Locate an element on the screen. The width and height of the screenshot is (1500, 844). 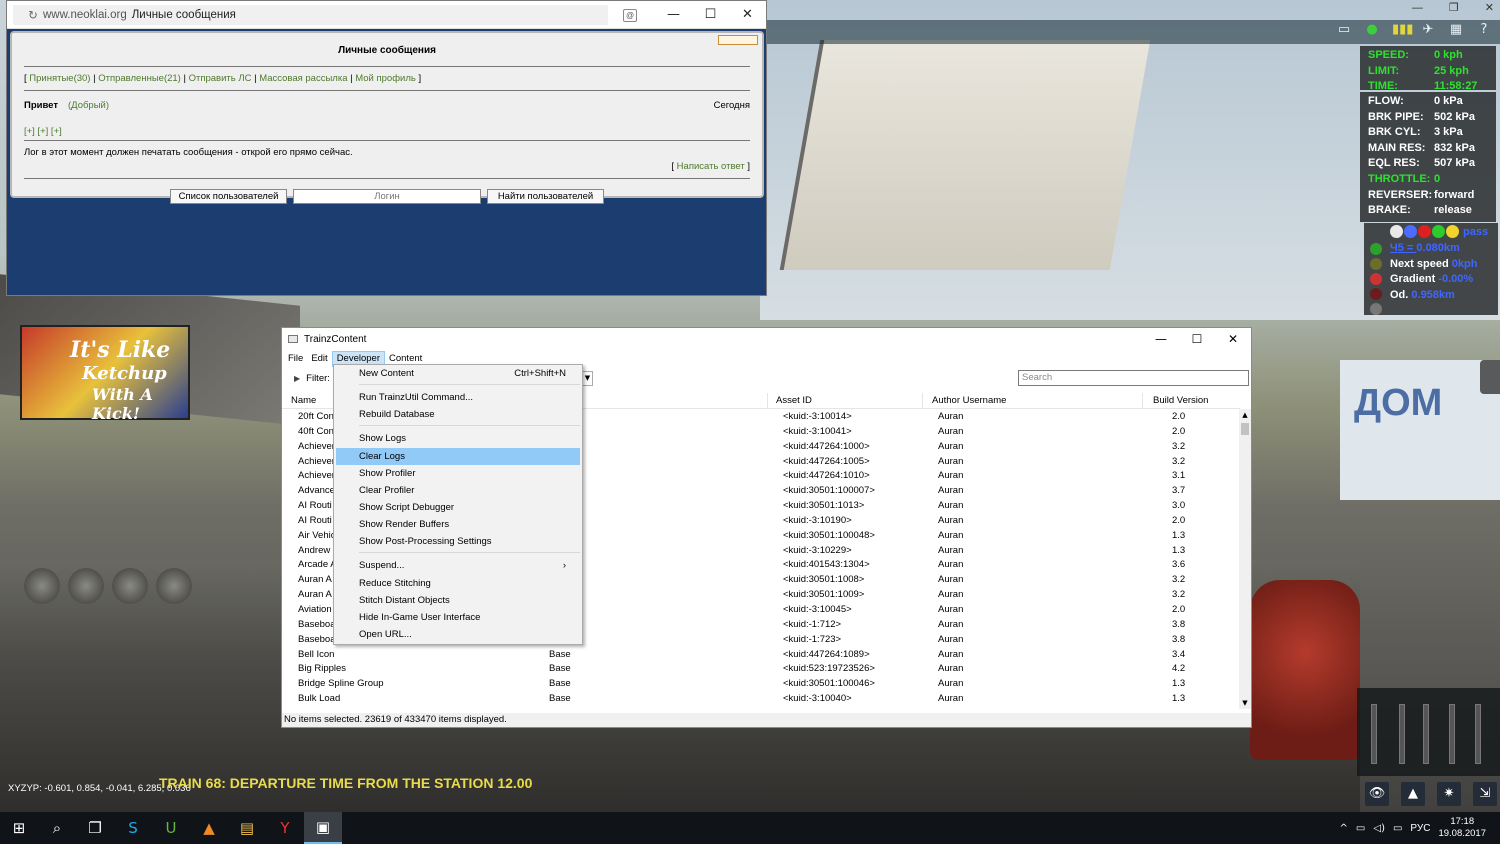
tray-overflow-icon: ^ is located at coordinates (1344, 828).